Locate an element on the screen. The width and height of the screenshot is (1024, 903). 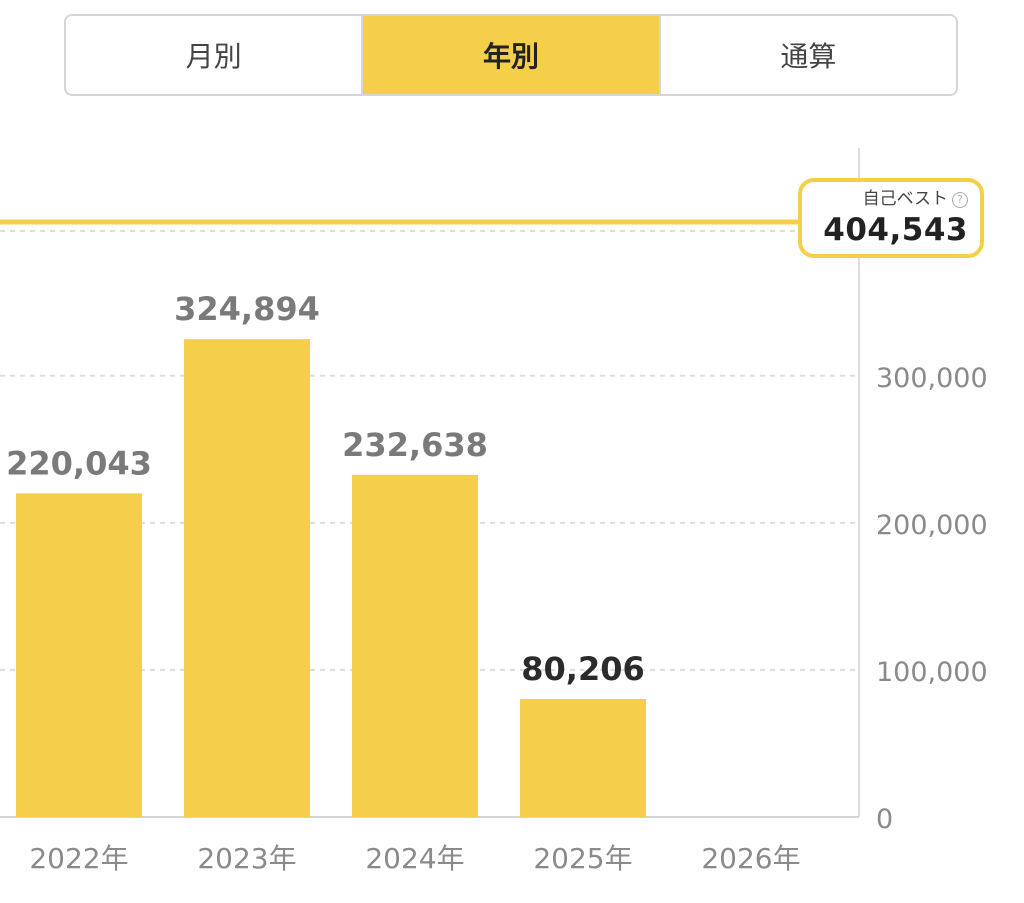
x-tick-label: 2022年 is located at coordinates (78, 858).